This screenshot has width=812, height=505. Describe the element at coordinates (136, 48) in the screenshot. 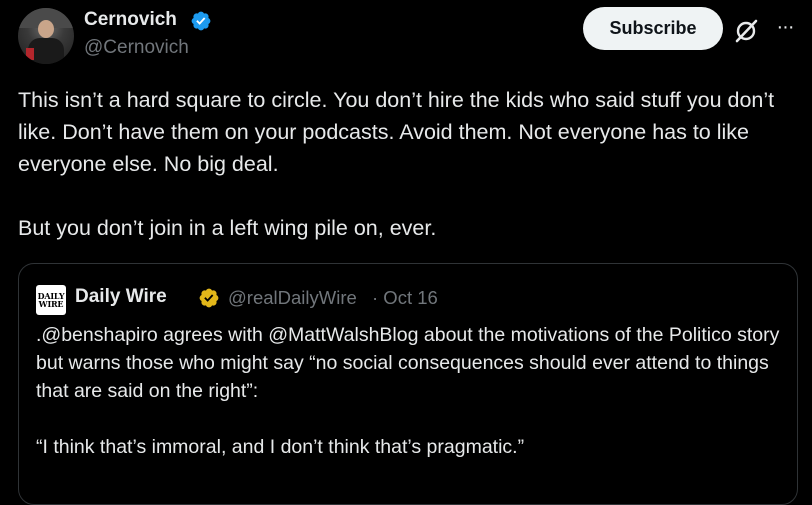

I see `author-handle: @Cernovich` at that location.